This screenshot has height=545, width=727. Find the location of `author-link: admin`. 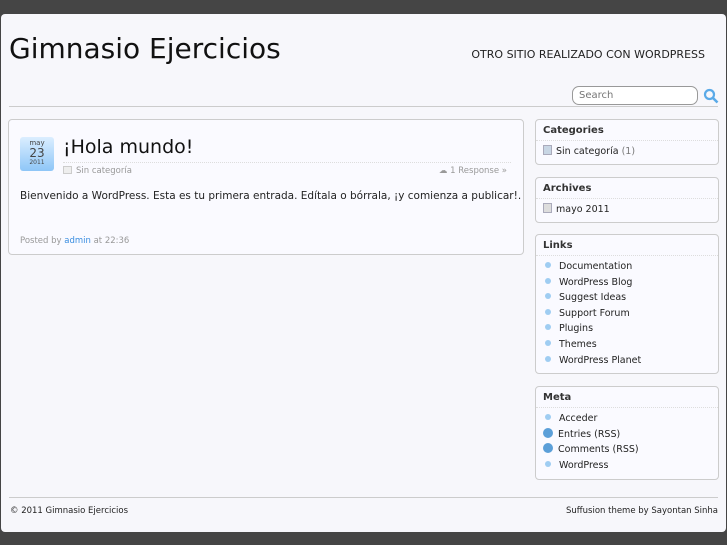

author-link: admin is located at coordinates (77, 241).